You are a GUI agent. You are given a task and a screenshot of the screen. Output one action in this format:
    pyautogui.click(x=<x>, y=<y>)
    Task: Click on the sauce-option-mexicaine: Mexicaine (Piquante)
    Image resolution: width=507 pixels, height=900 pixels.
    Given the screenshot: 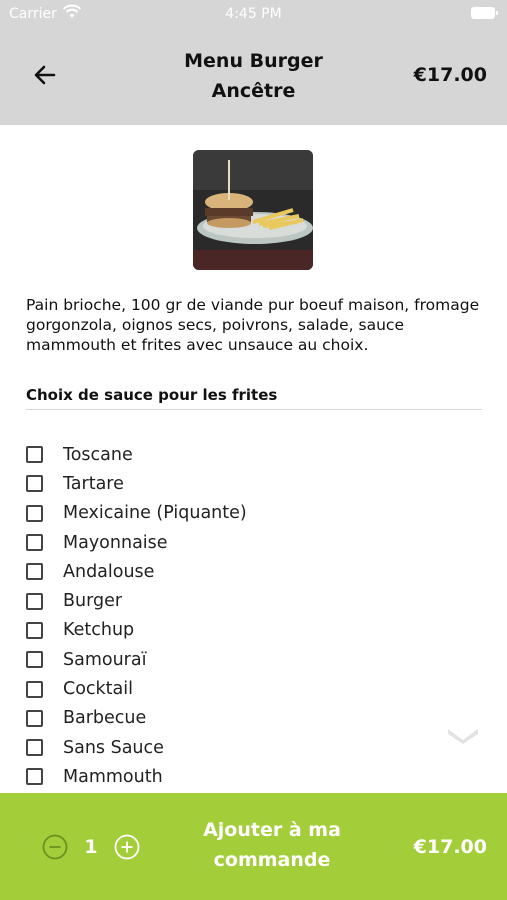 What is the action you would take?
    pyautogui.click(x=236, y=513)
    